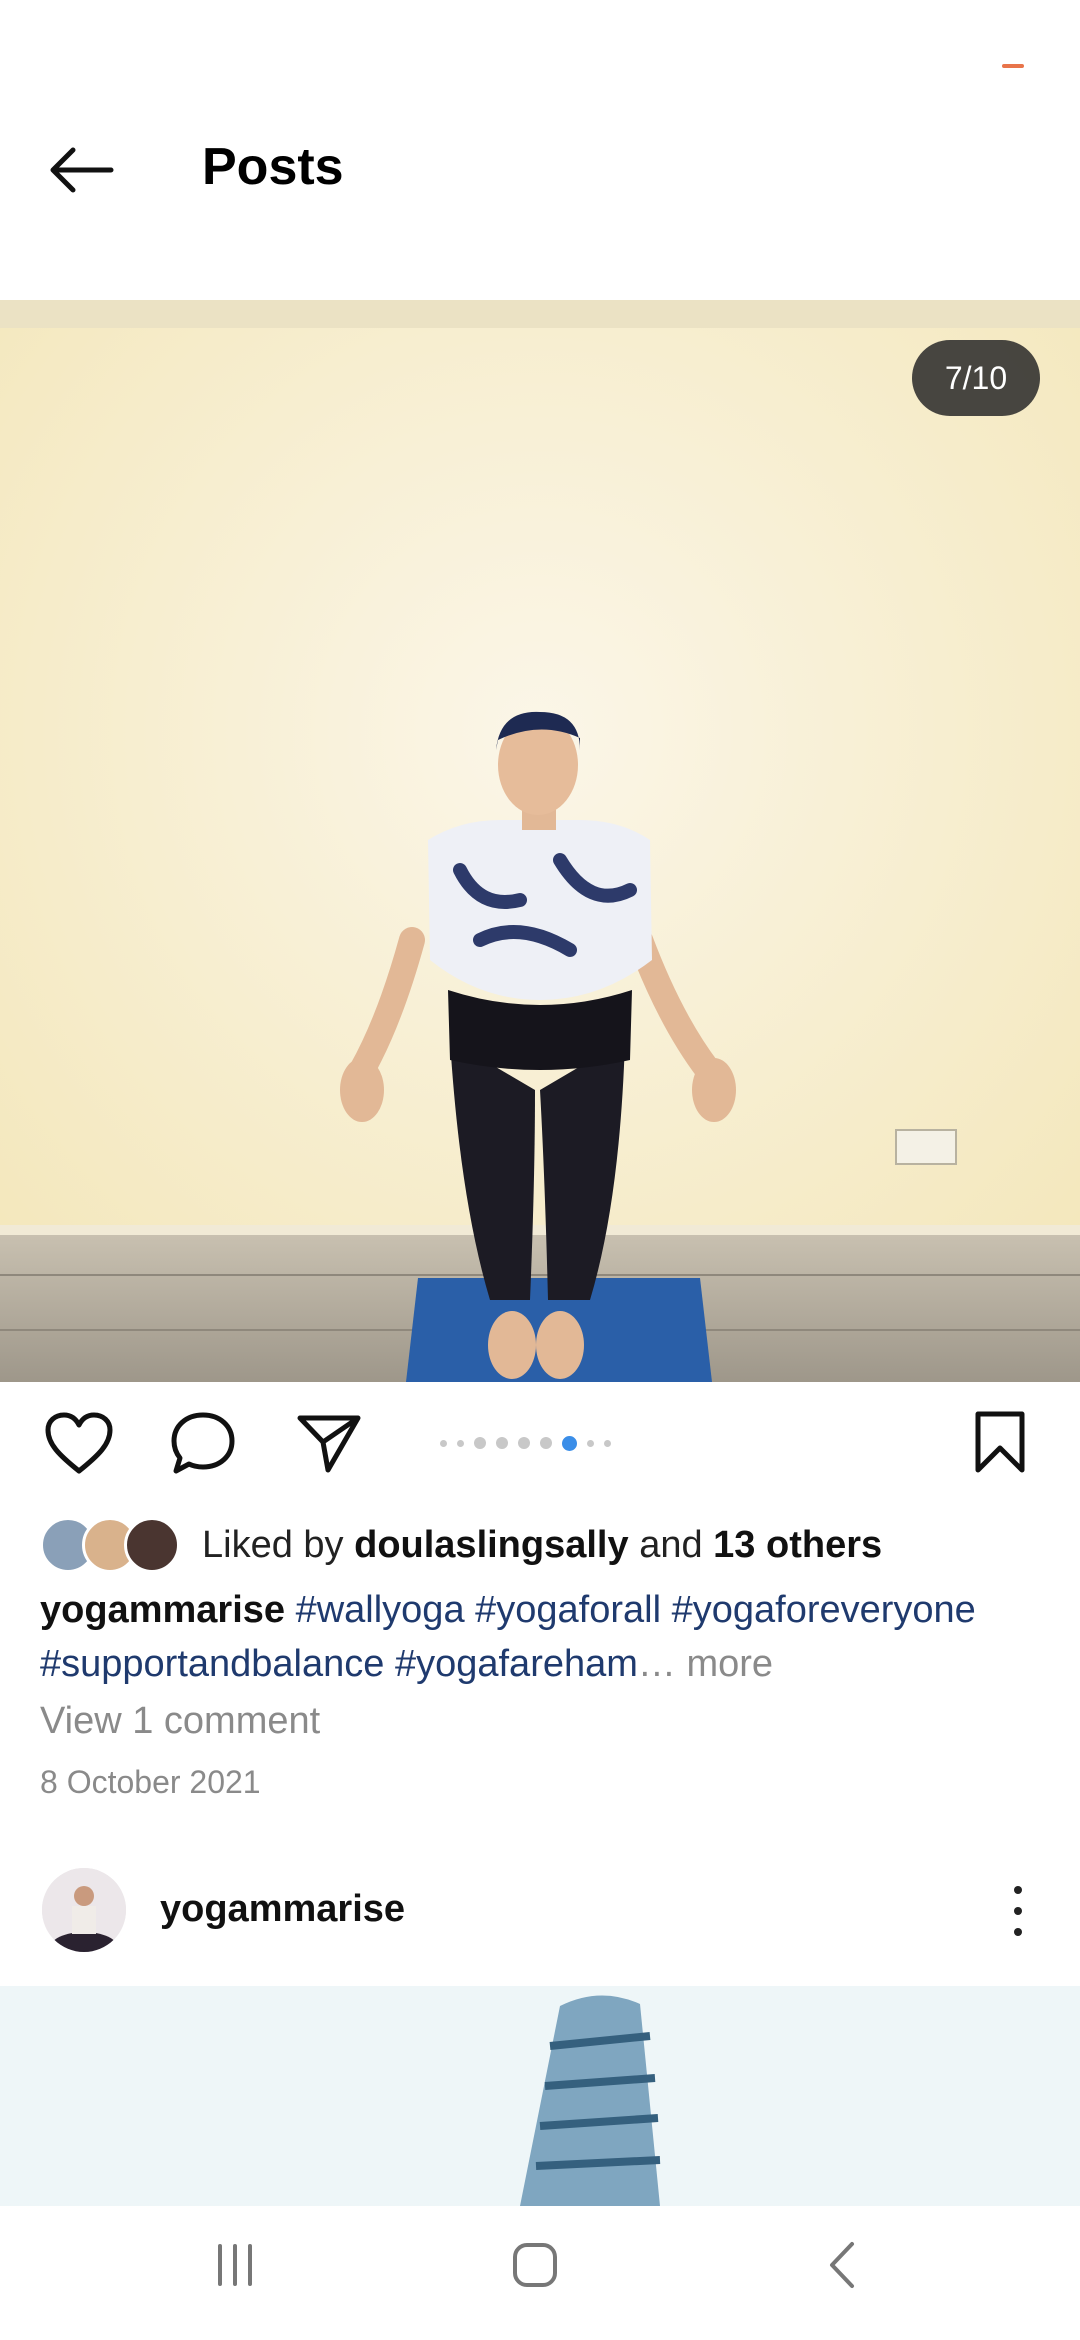 The width and height of the screenshot is (1080, 2340). Describe the element at coordinates (273, 1544) in the screenshot. I see `likes-prefix: Liked by` at that location.